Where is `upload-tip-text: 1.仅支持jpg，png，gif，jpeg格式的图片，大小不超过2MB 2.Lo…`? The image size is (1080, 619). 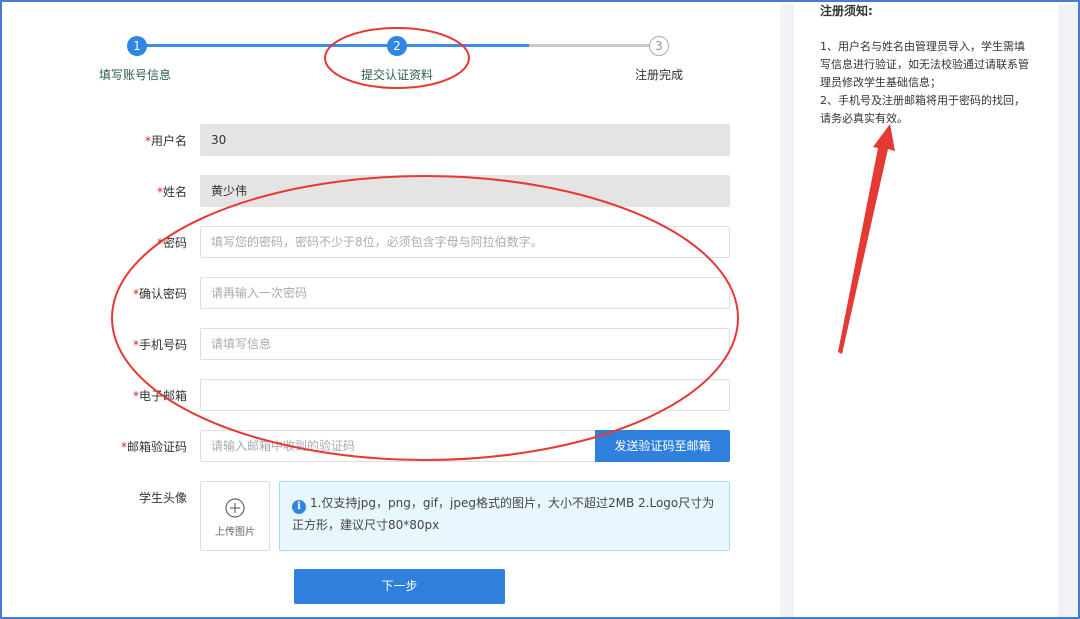 upload-tip-text: 1.仅支持jpg，png，gif，jpeg格式的图片，大小不超过2MB 2.Lo… is located at coordinates (503, 514).